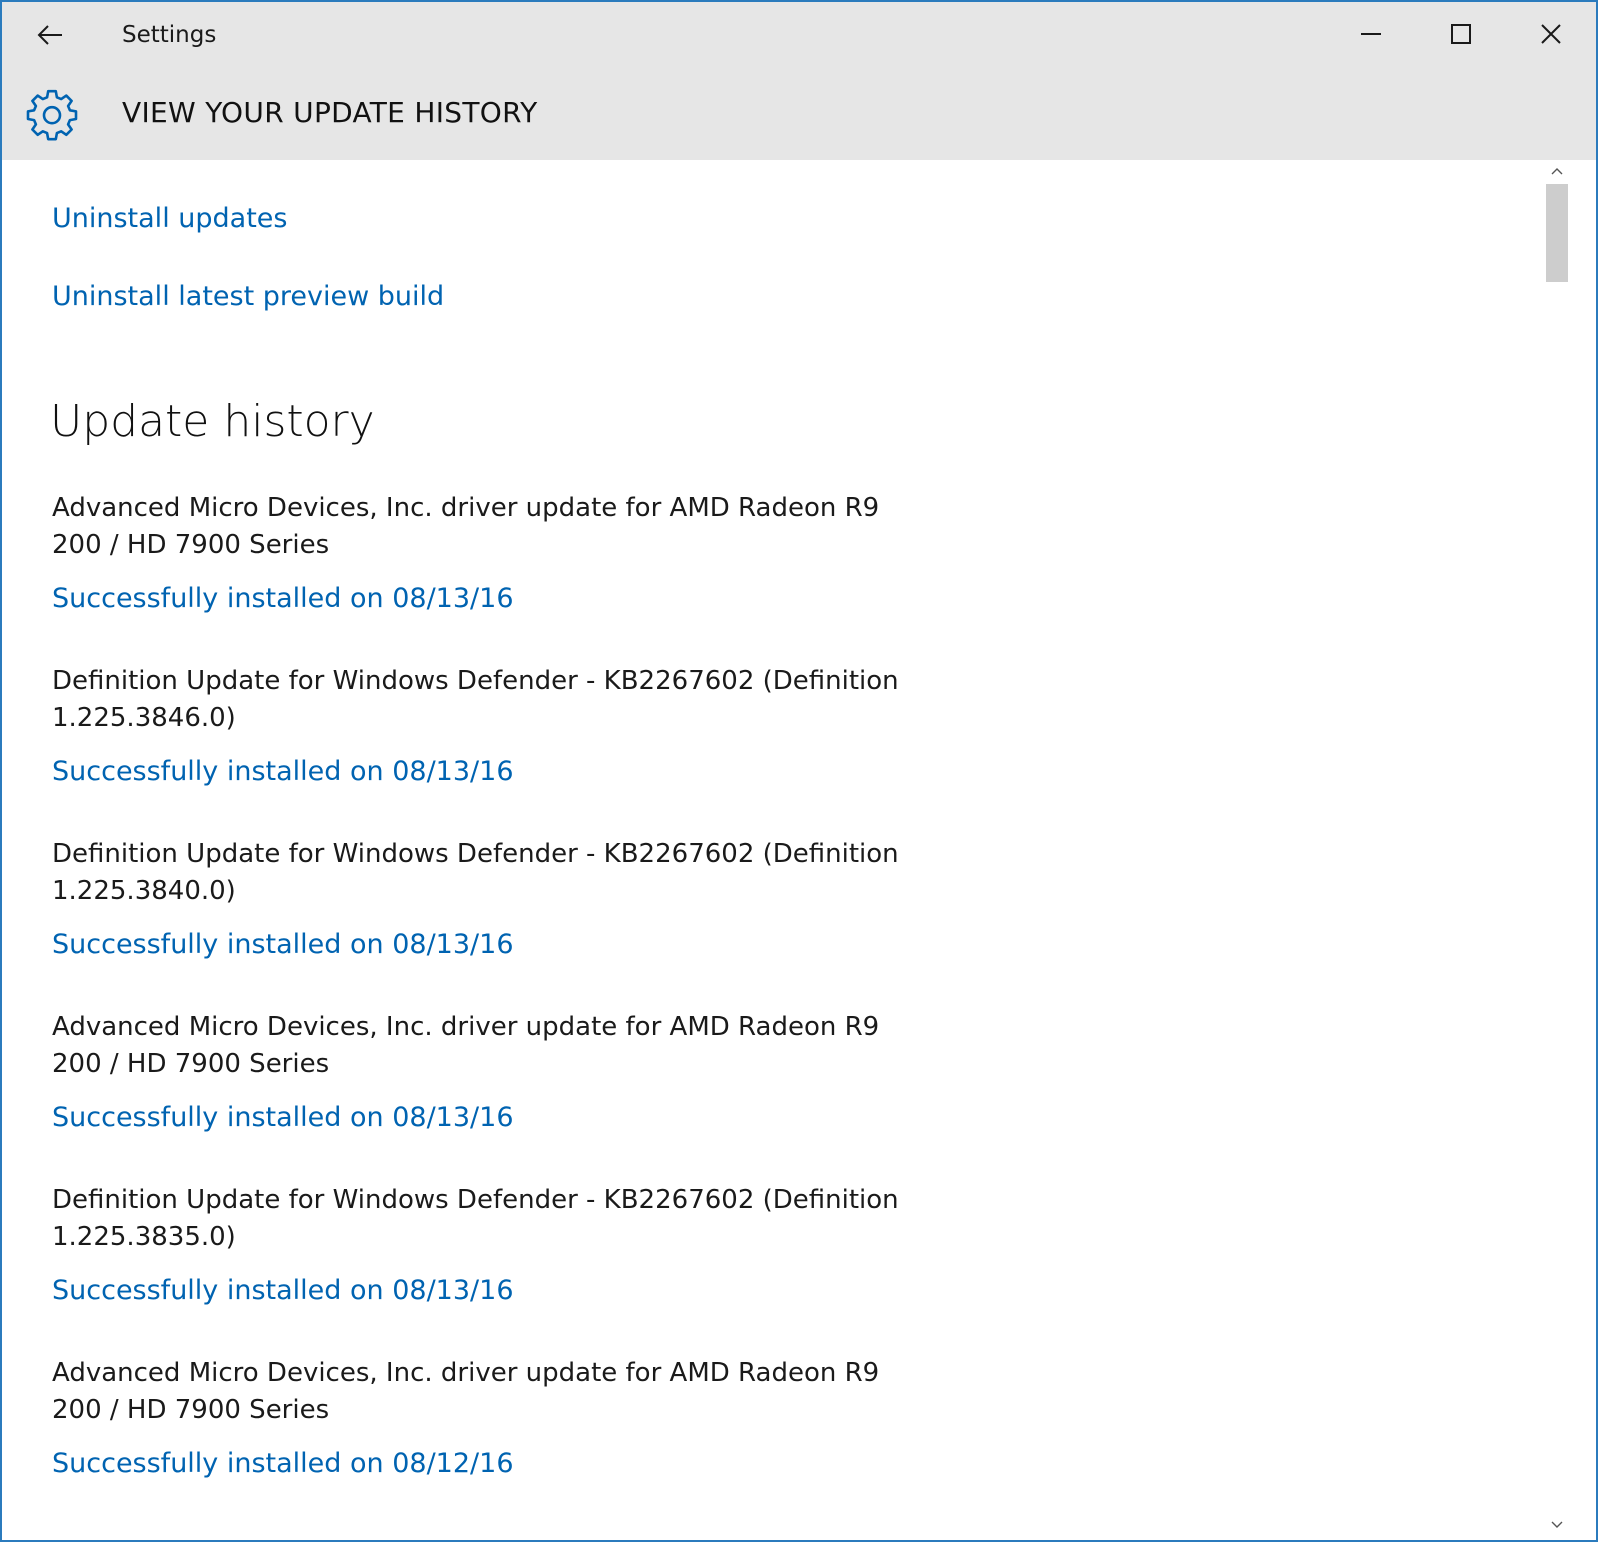 This screenshot has width=1598, height=1542. I want to click on chevron-up-icon, so click(1556, 171).